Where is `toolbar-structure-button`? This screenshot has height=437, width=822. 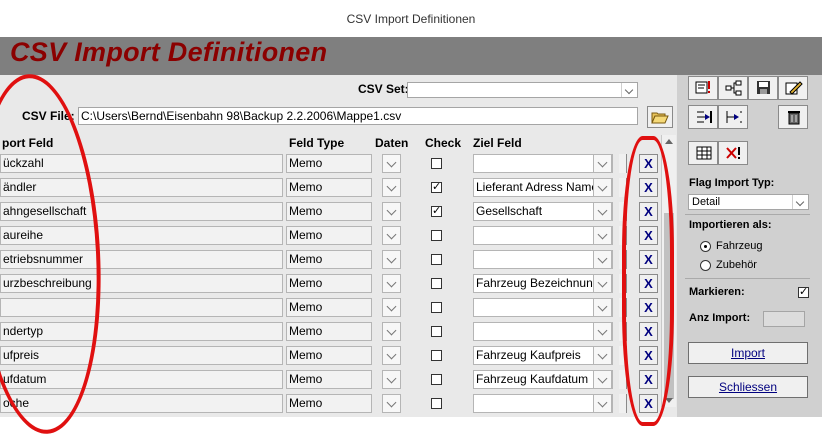
toolbar-structure-button is located at coordinates (733, 88).